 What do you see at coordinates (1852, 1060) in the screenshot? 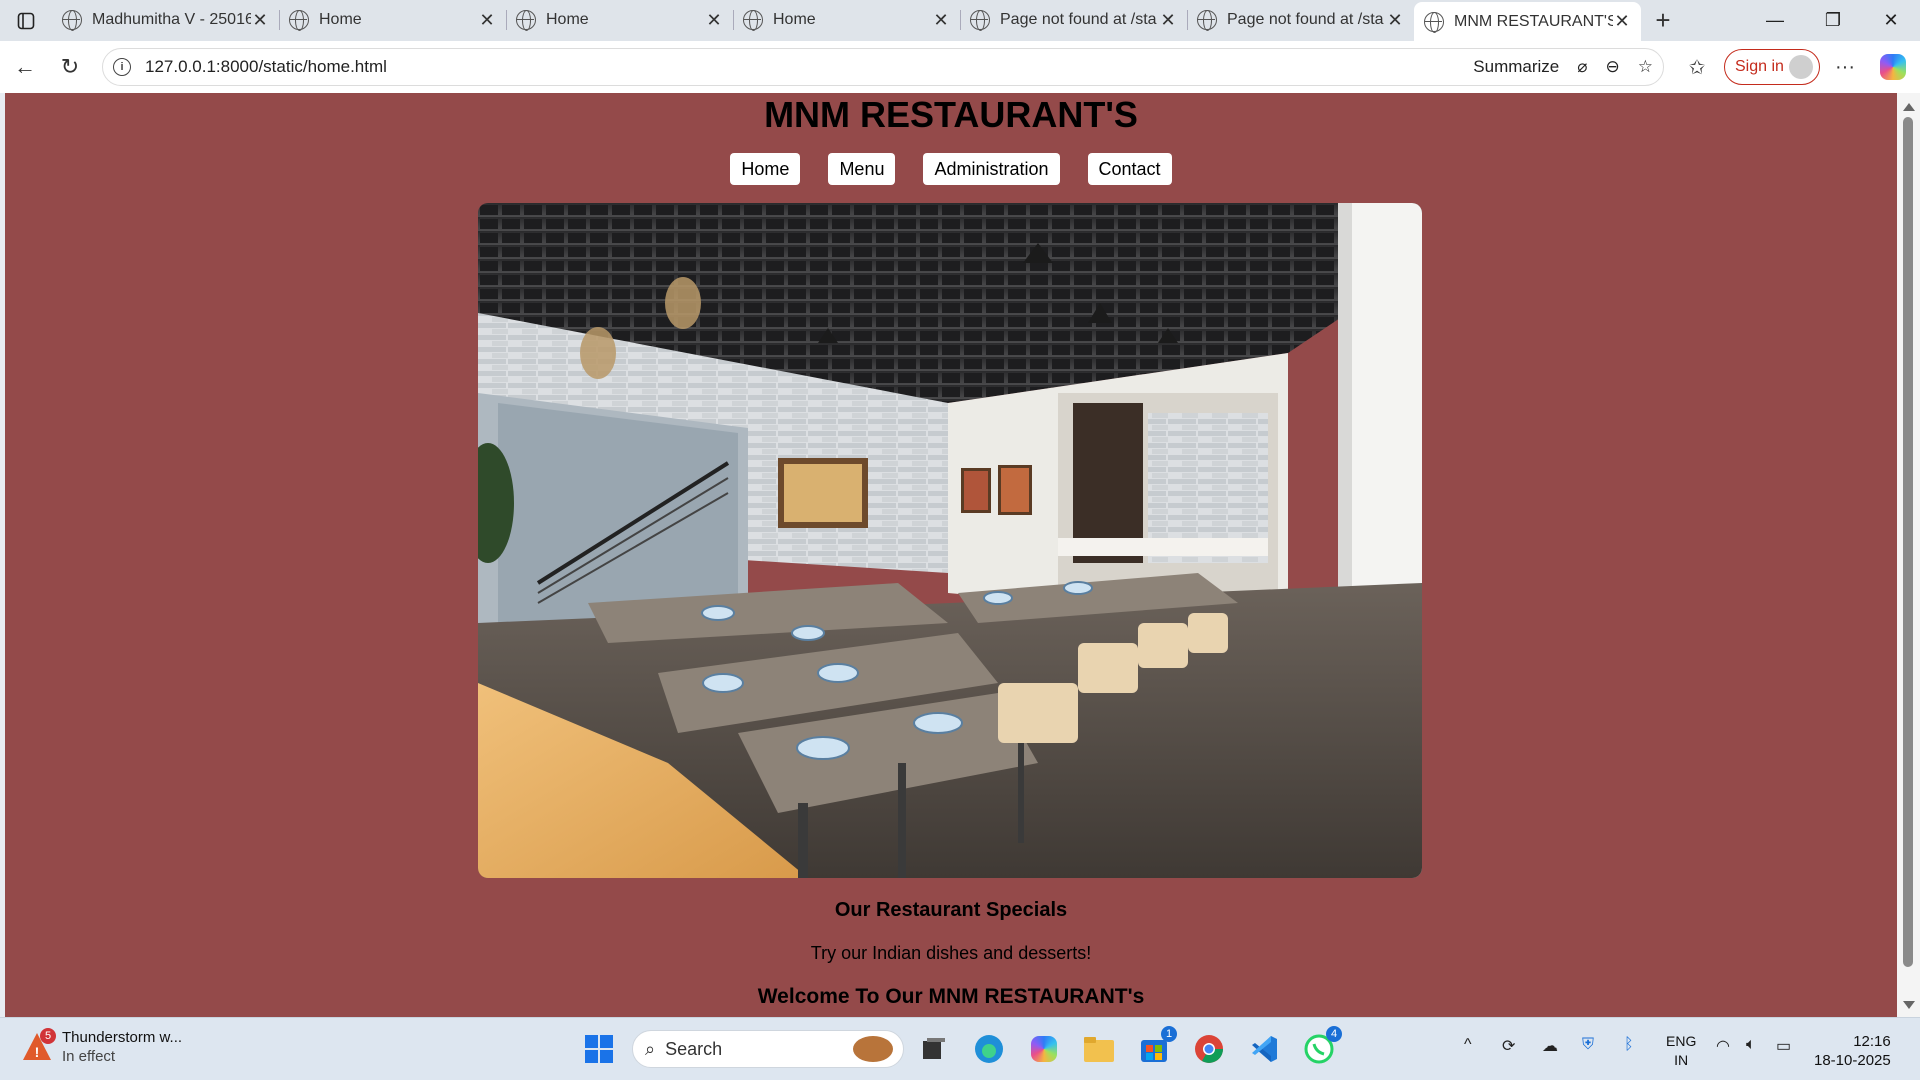
I see `clock-date: 18-10-2025` at bounding box center [1852, 1060].